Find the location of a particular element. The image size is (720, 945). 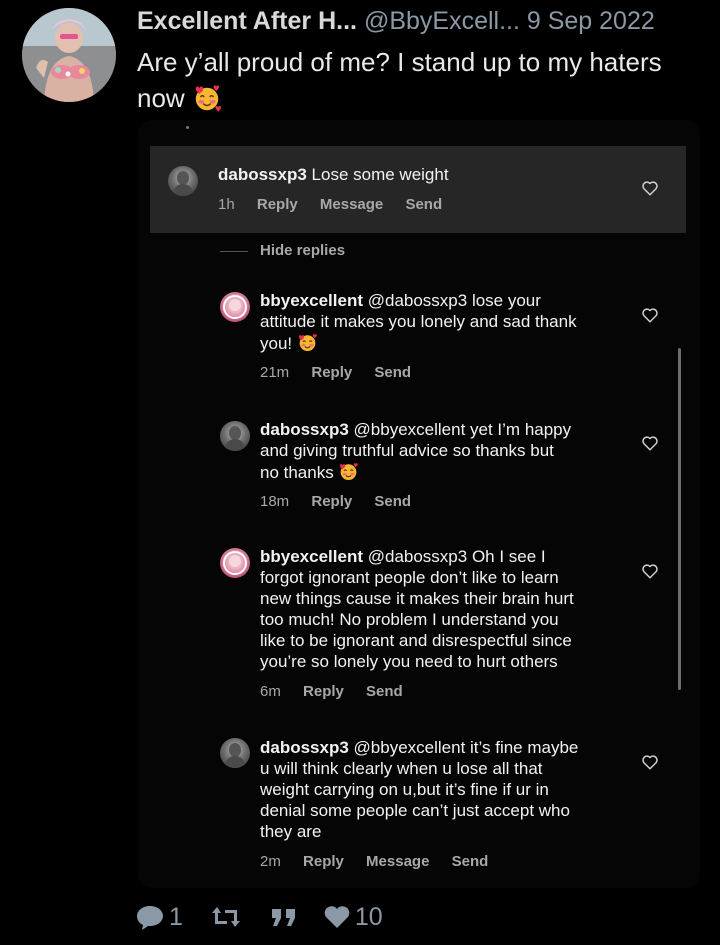

comment-text: dabossxp3 Lose some weight is located at coordinates (418, 174).